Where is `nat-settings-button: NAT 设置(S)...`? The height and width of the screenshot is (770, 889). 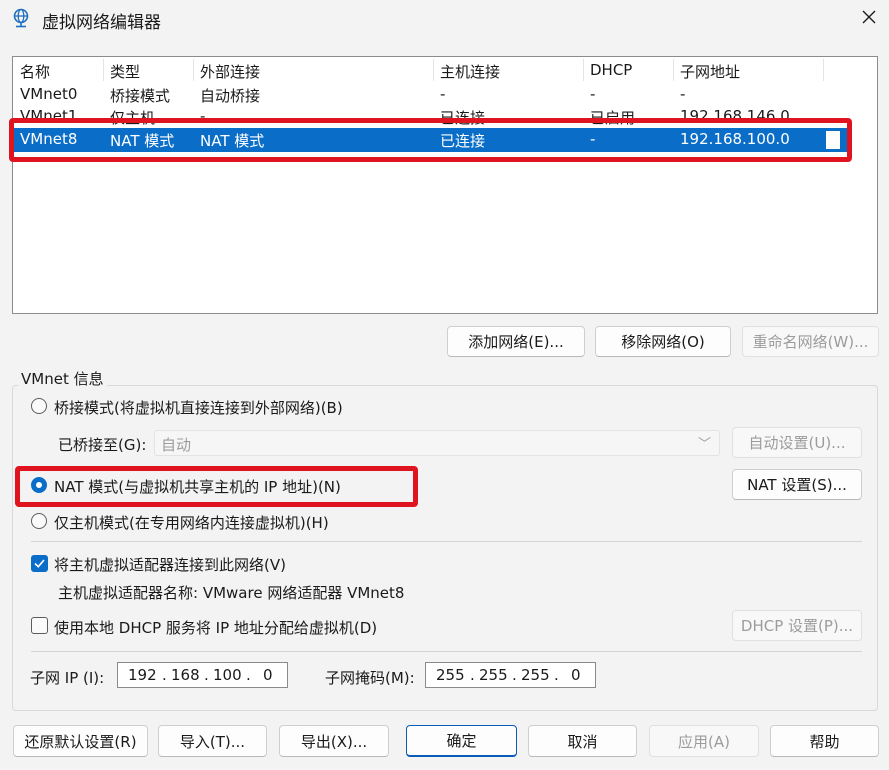
nat-settings-button: NAT 设置(S)... is located at coordinates (797, 484).